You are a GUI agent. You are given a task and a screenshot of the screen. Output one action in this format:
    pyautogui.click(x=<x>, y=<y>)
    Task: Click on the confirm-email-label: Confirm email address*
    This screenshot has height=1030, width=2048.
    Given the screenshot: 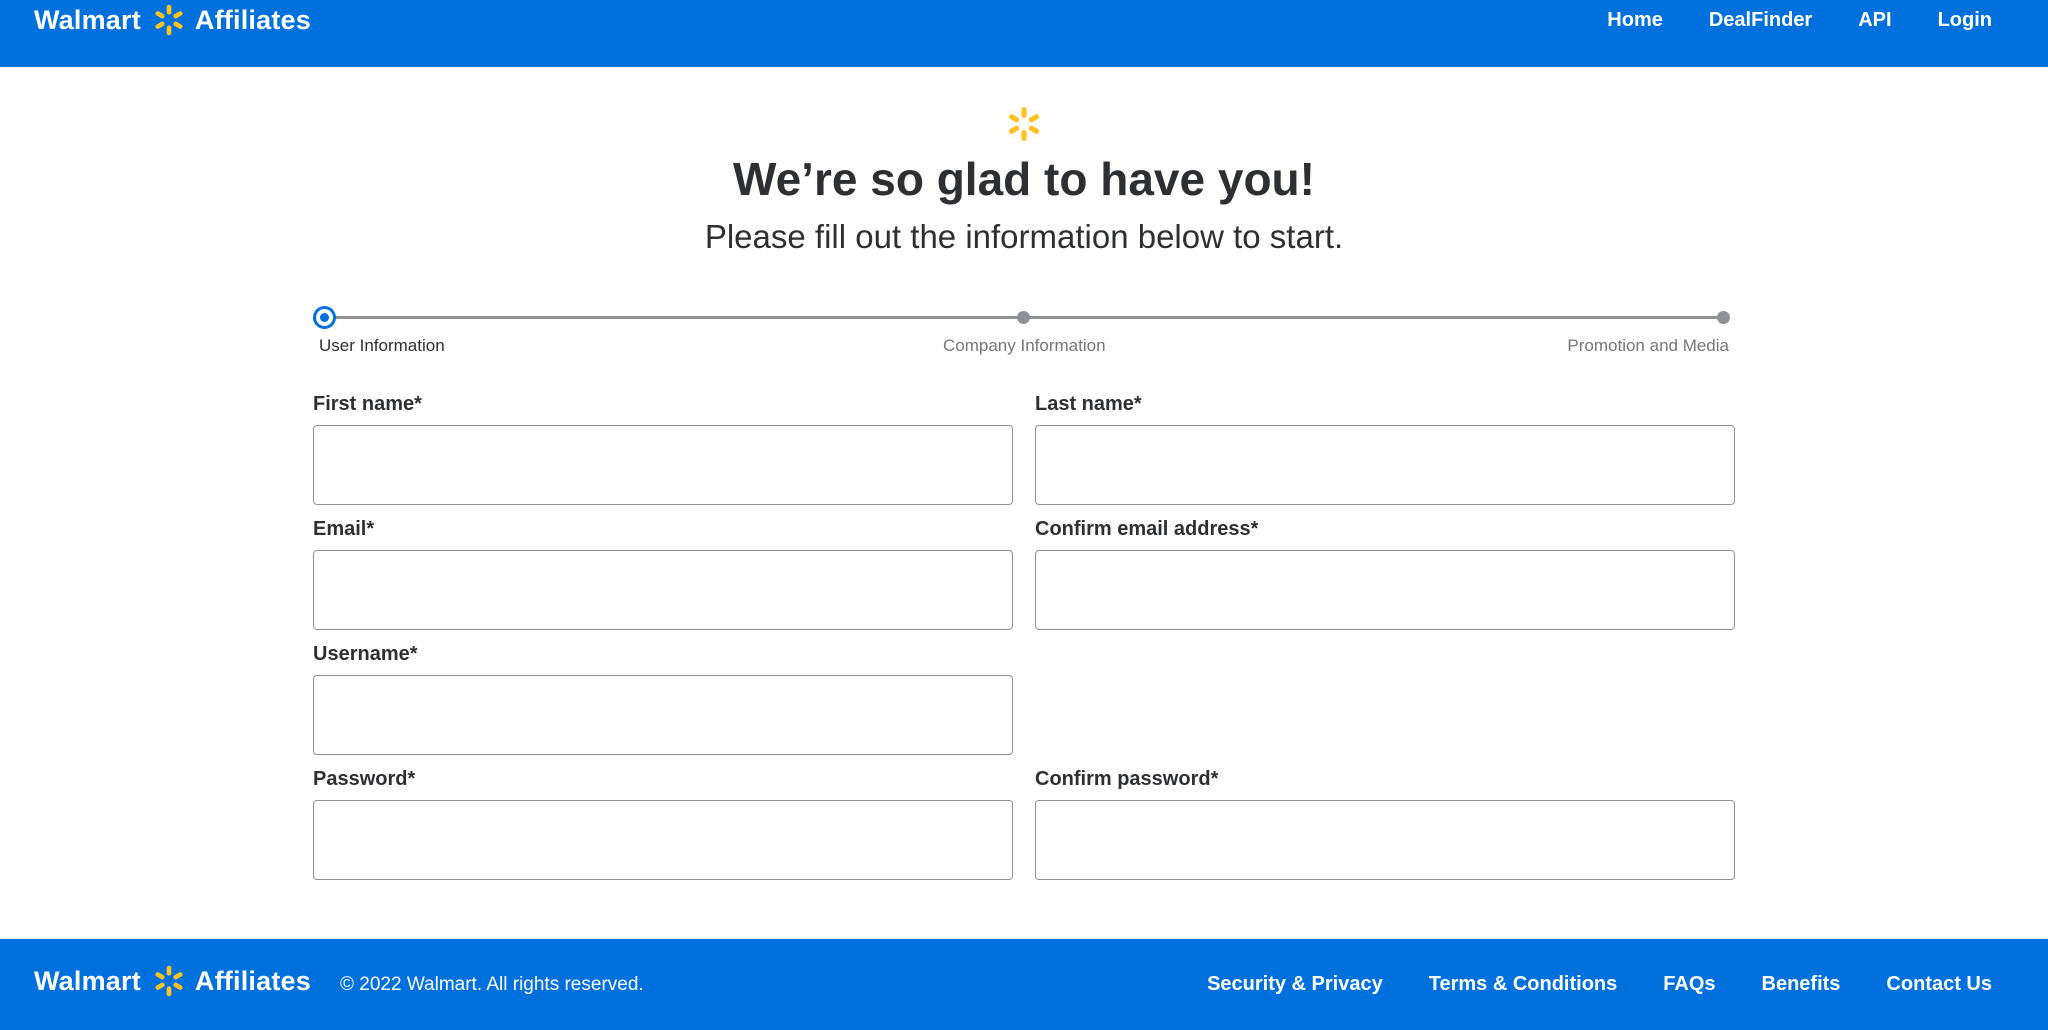 What is the action you would take?
    pyautogui.click(x=1147, y=529)
    